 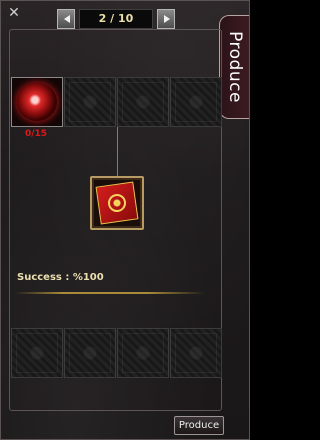 I want to click on material-slots, so click(x=117, y=102).